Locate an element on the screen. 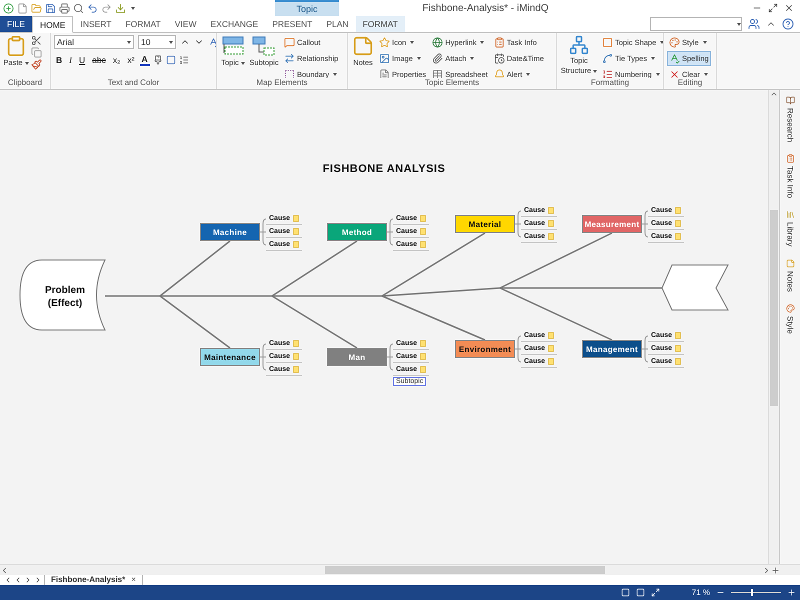 Image resolution: width=800 pixels, height=600 pixels. zoom-in-icon is located at coordinates (791, 592).